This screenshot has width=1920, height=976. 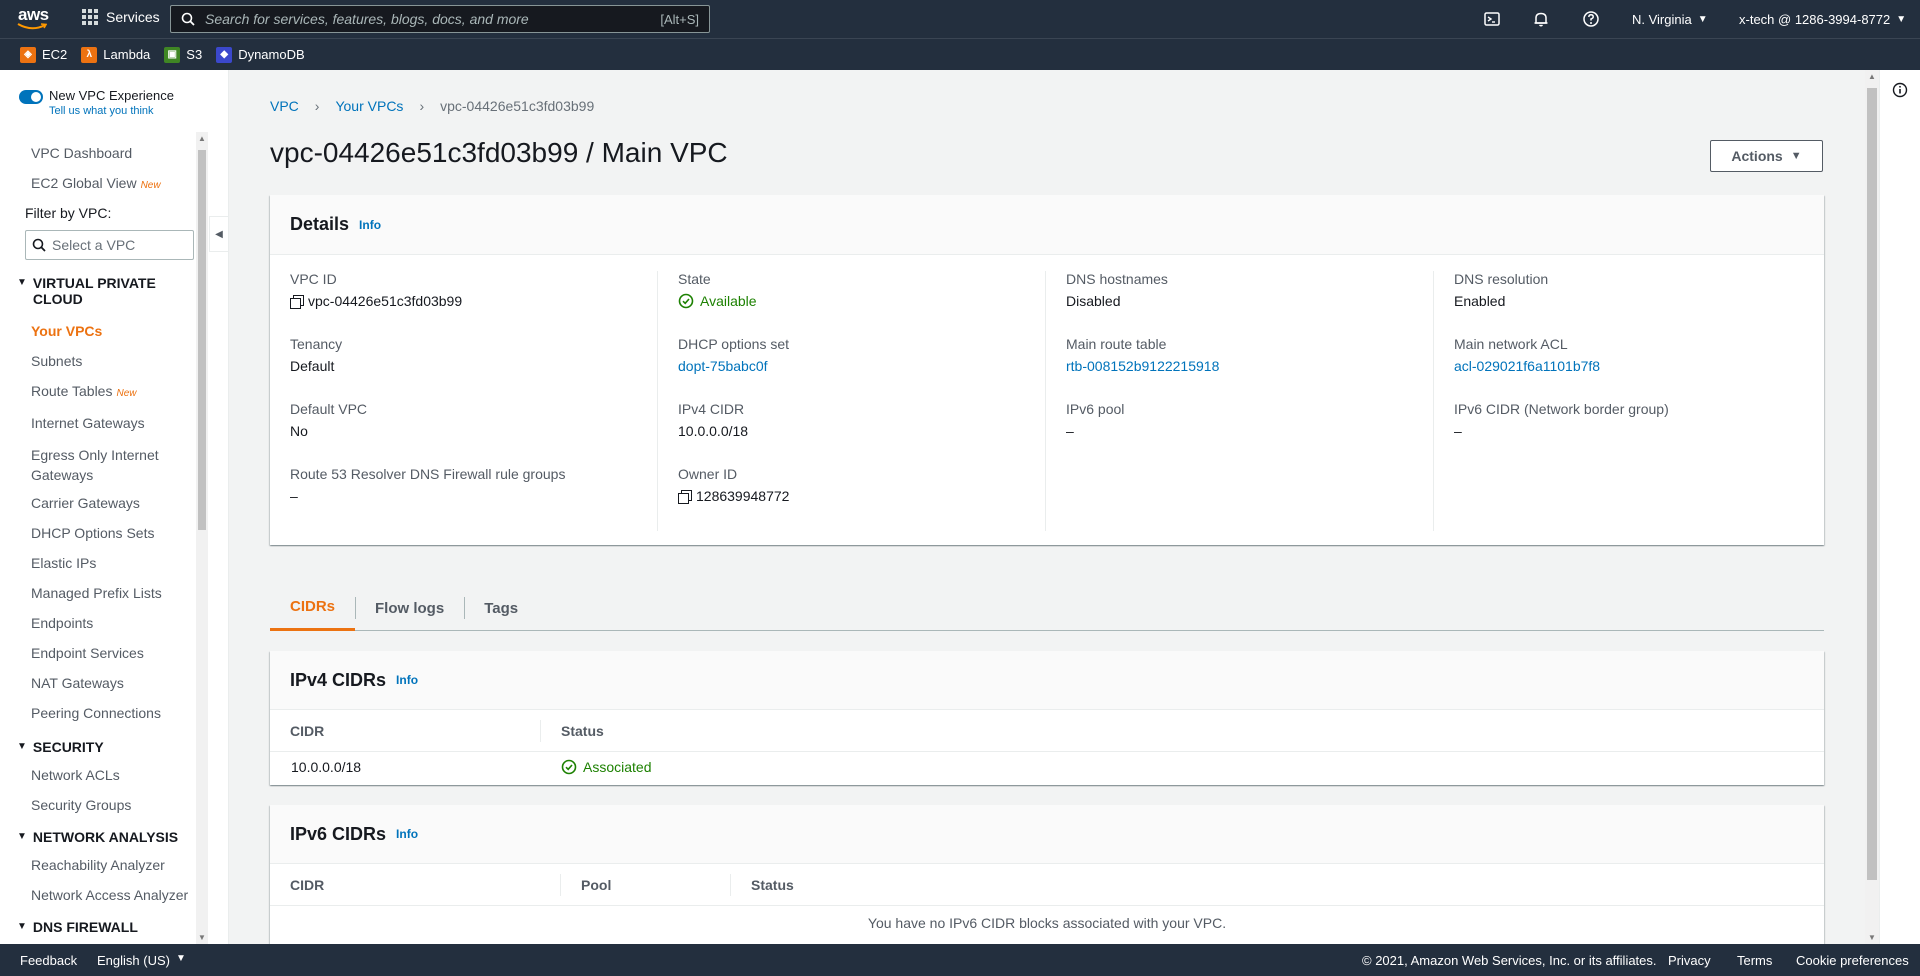 What do you see at coordinates (104, 927) in the screenshot?
I see `sidebar-section-dns-firewall: ▼ DNS FIREWALL` at bounding box center [104, 927].